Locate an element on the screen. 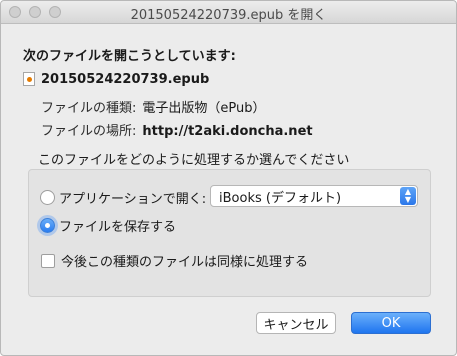  select-arrows-icon: ▲ ▼ is located at coordinates (408, 196).